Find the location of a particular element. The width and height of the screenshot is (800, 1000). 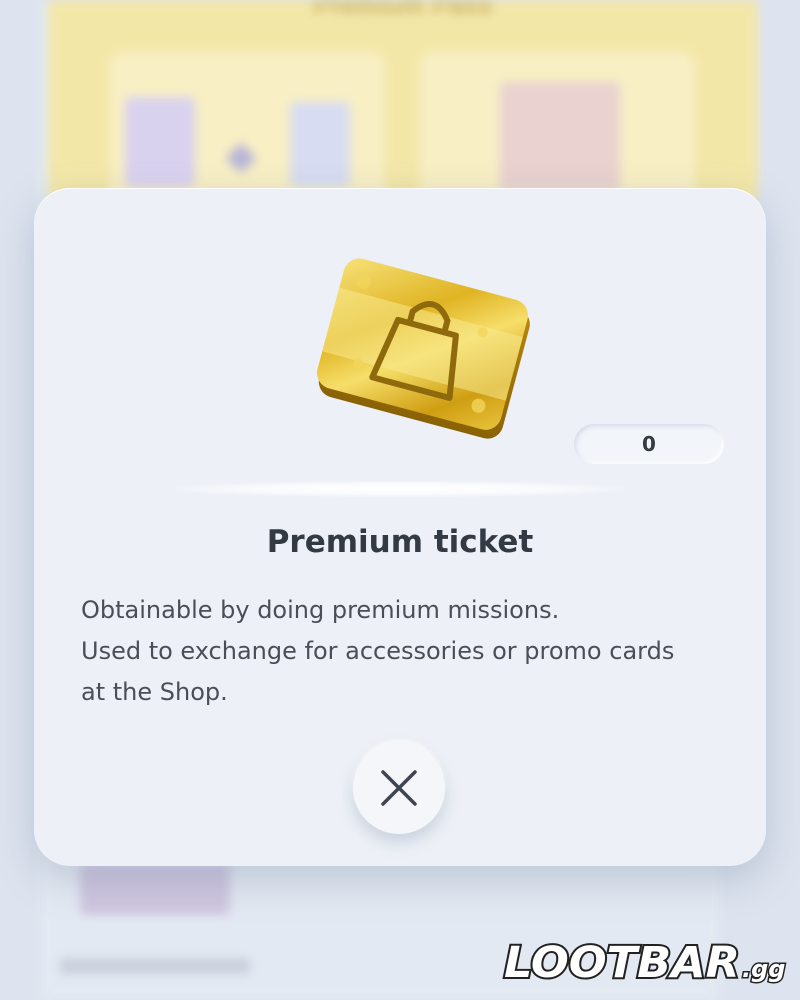

lootbar-watermark: LOOTBAR .gg is located at coordinates (647, 962).